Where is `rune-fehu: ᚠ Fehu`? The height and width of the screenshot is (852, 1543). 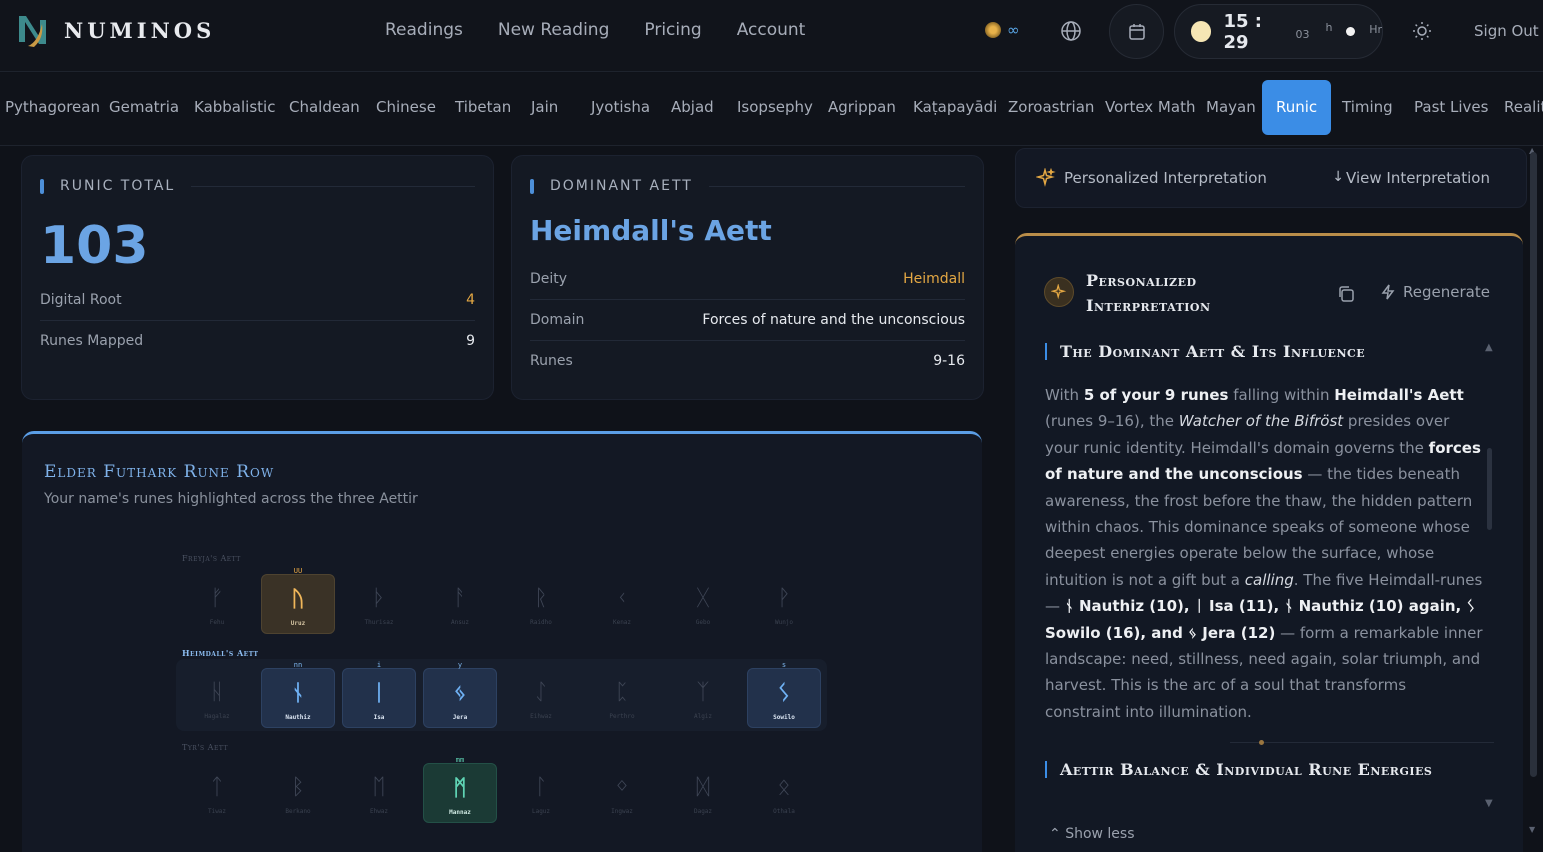
rune-fehu: ᚠ Fehu is located at coordinates (217, 604).